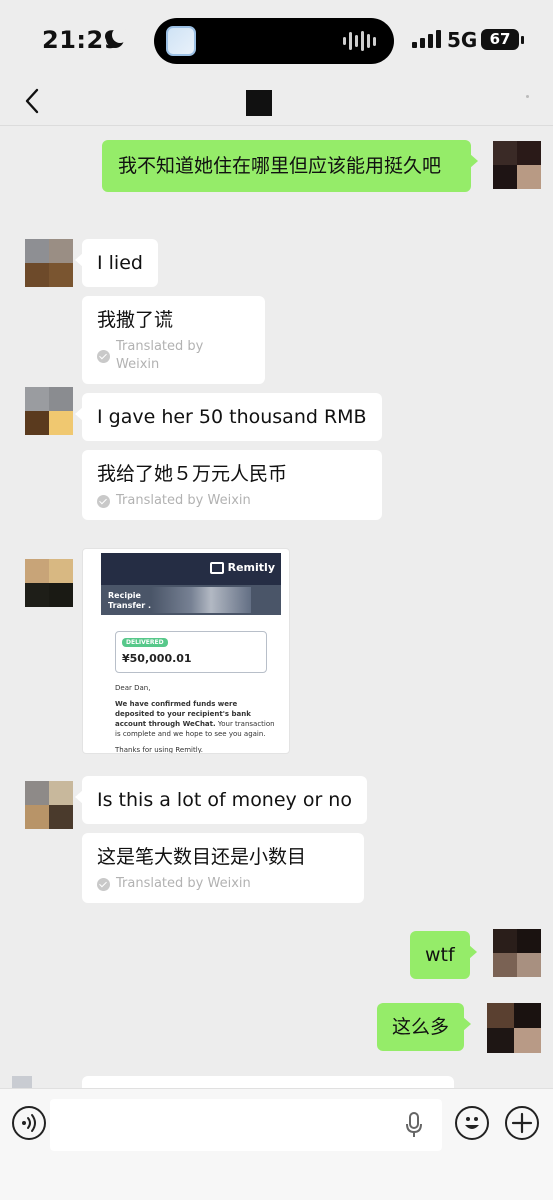 This screenshot has width=553, height=1200. Describe the element at coordinates (120, 263) in the screenshot. I see `message-text: I lied` at that location.